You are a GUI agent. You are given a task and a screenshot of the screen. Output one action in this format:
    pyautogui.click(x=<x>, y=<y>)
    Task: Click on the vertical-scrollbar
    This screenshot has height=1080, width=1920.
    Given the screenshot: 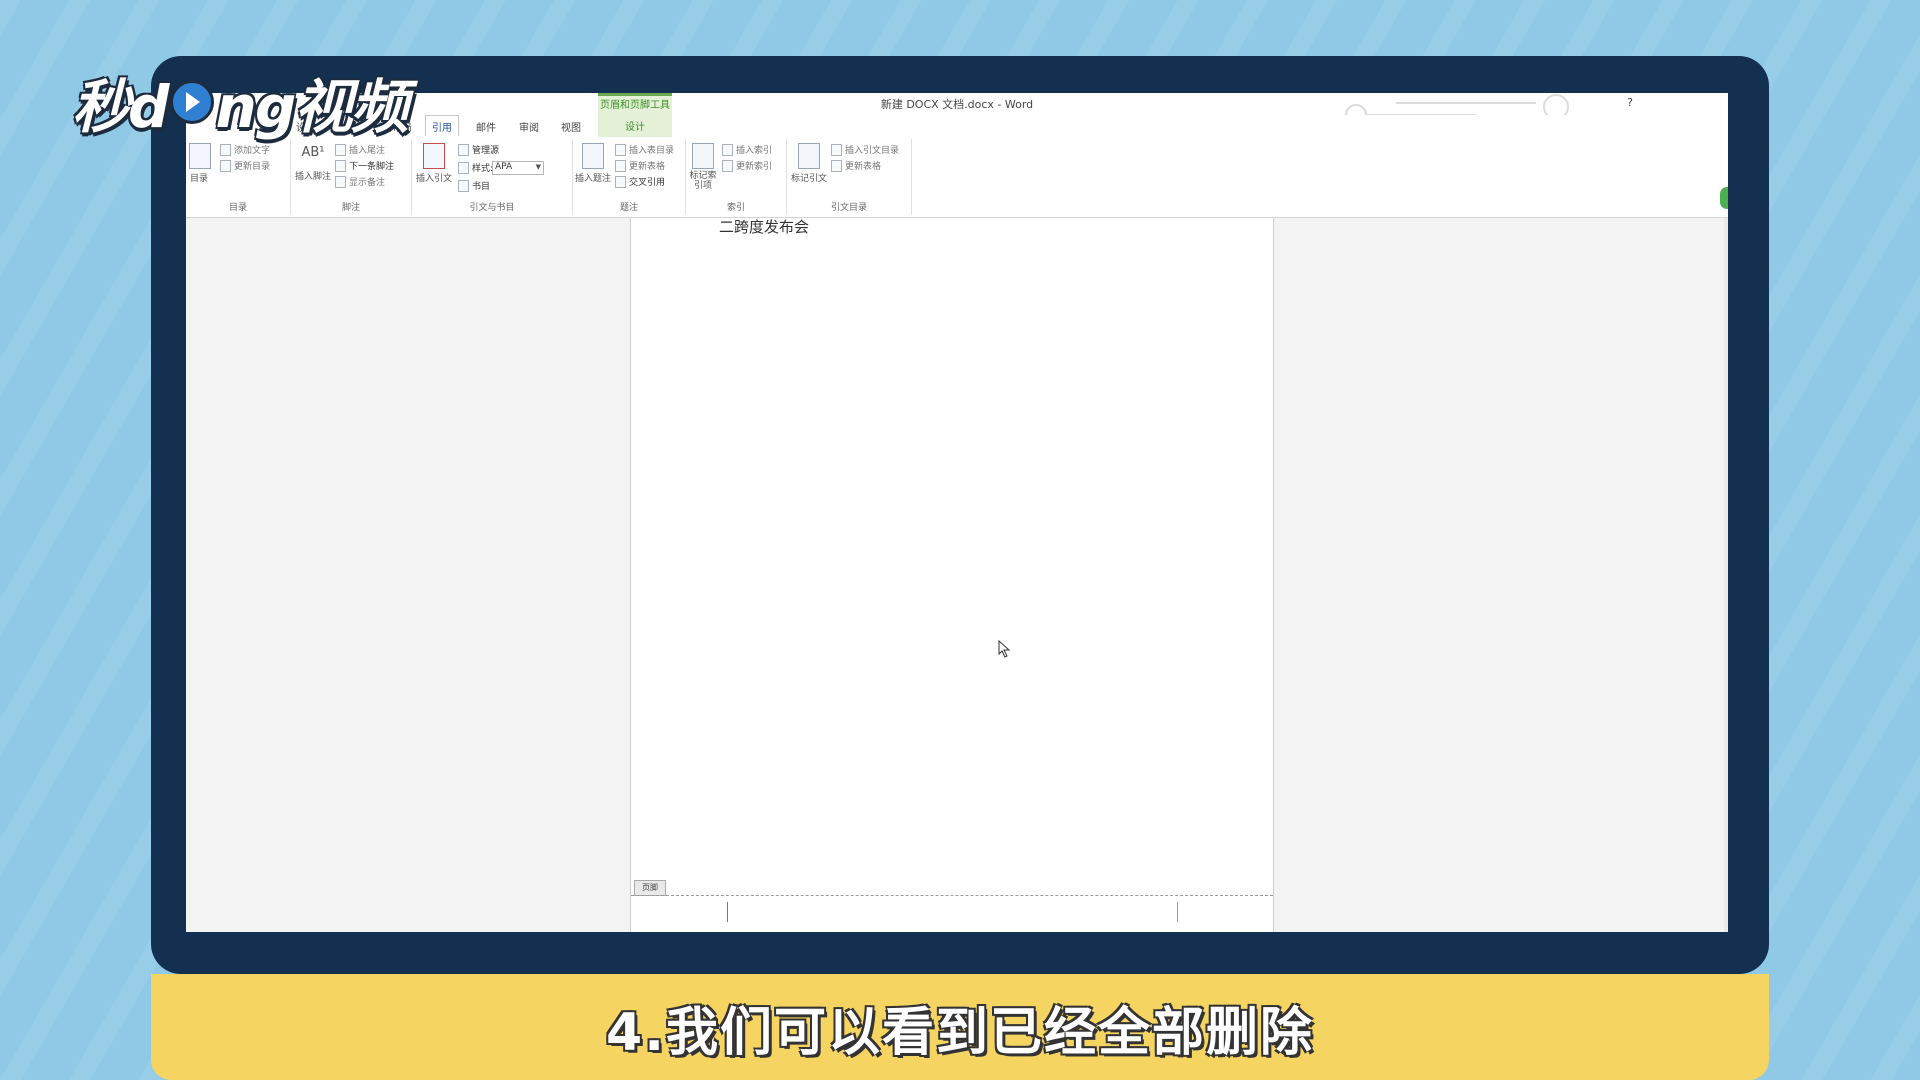 What is the action you would take?
    pyautogui.click(x=1726, y=575)
    